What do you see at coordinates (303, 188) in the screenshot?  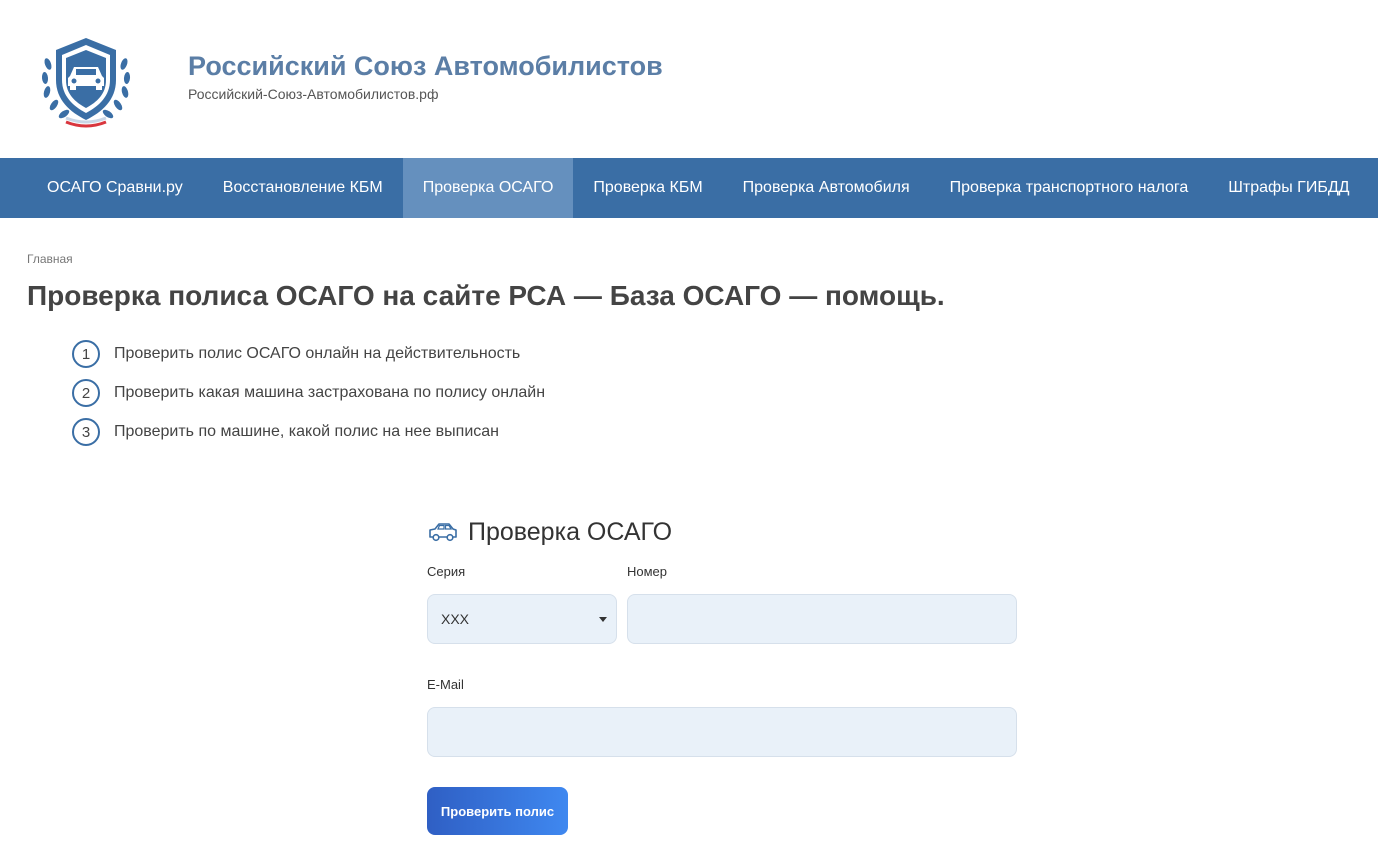 I see `nav-item-kbm-restore: Восстановление КБМ` at bounding box center [303, 188].